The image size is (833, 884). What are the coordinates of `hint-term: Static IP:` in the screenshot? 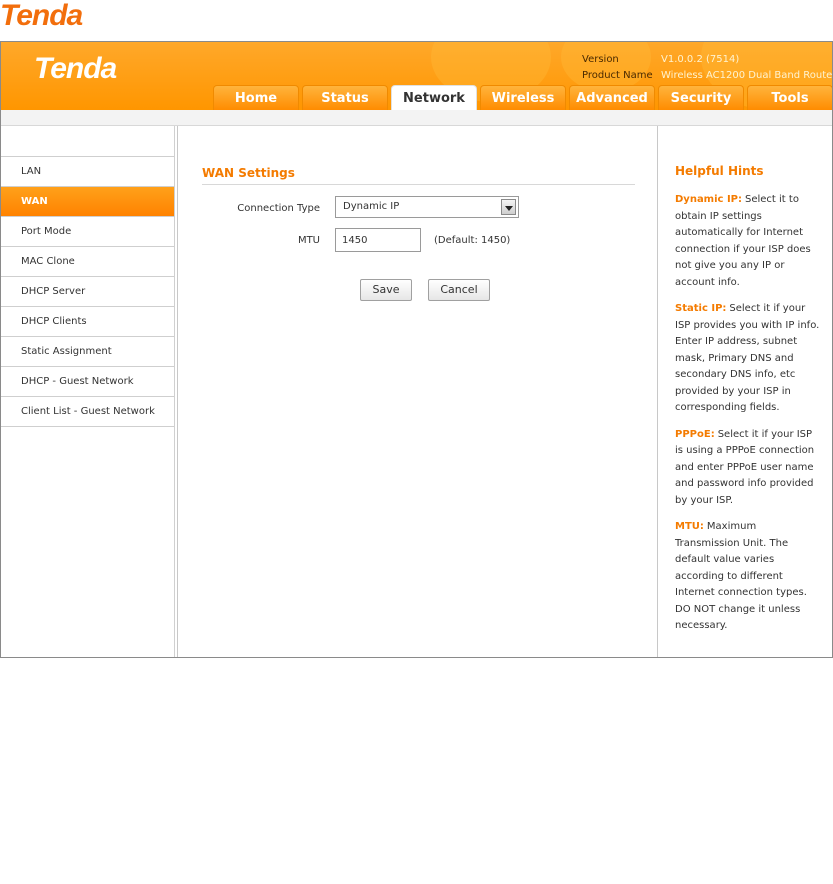 It's located at (701, 308).